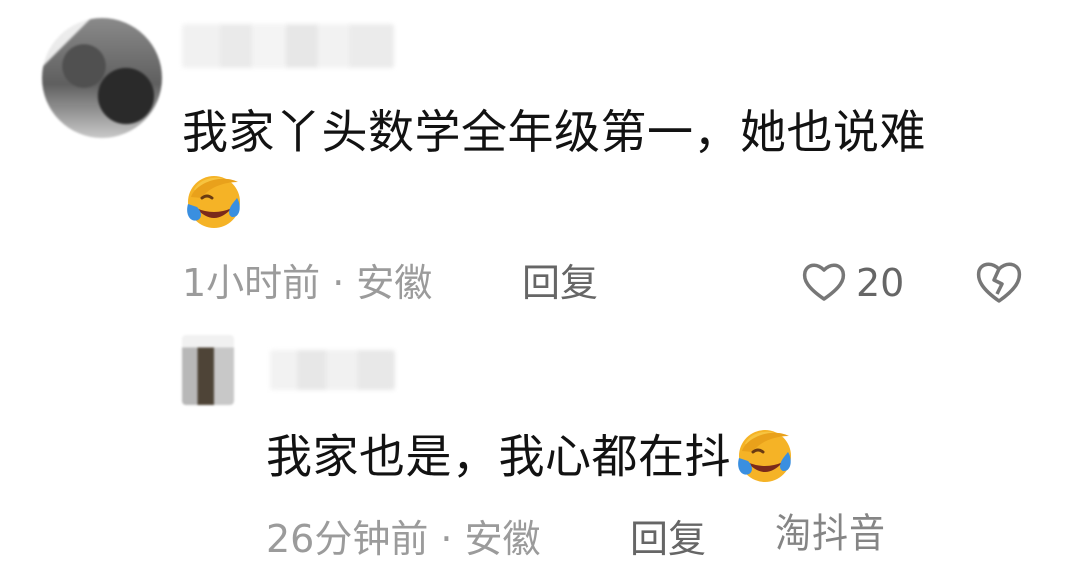  I want to click on reply-meta: 26分钟前 · 安徽, so click(403, 539).